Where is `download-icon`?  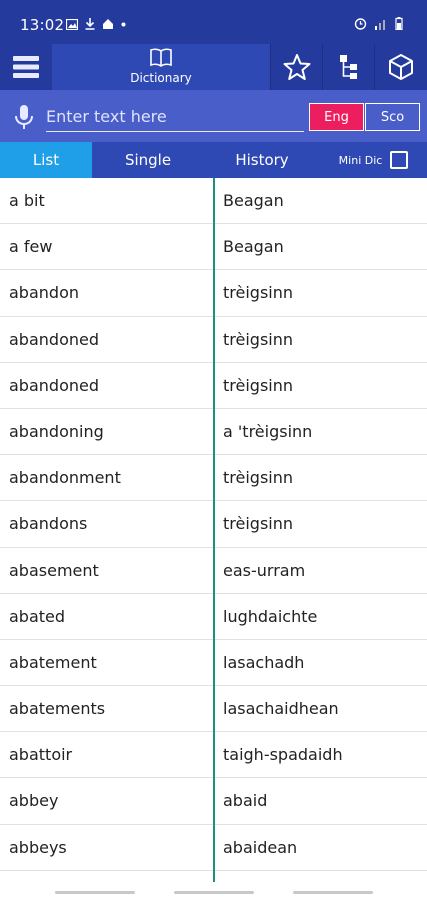
download-icon is located at coordinates (90, 24).